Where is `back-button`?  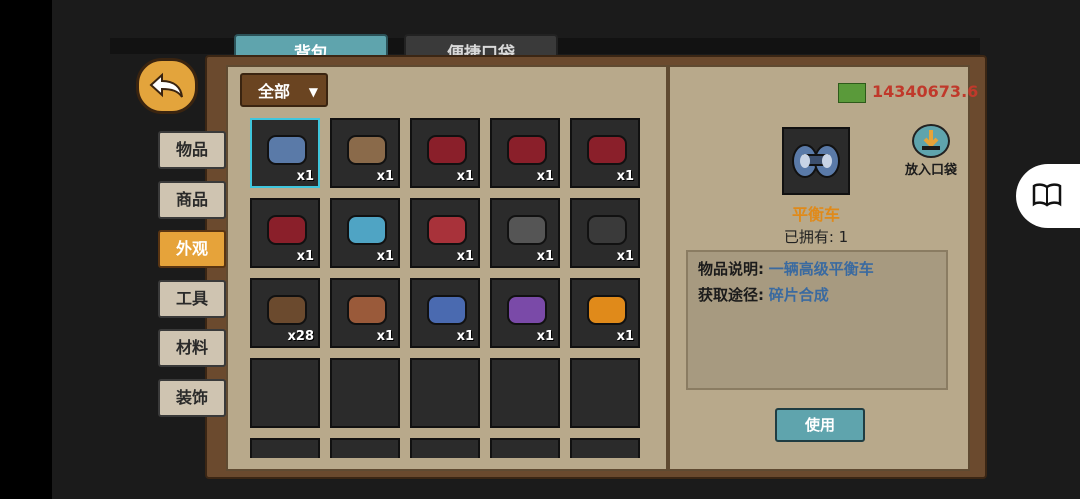
back-button is located at coordinates (167, 86).